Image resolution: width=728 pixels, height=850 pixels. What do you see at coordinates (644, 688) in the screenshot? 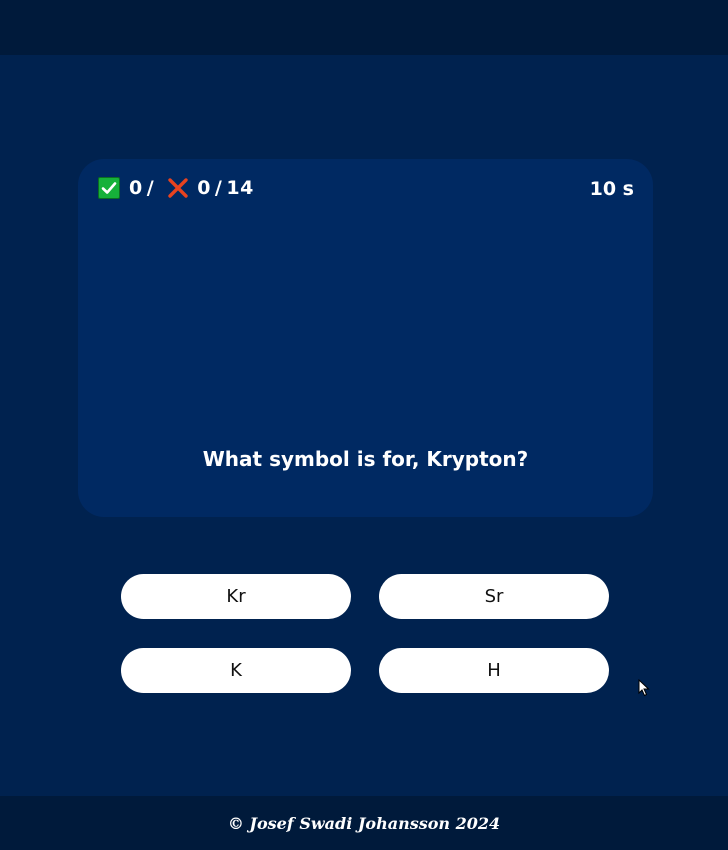
I see `mouse-cursor-icon` at bounding box center [644, 688].